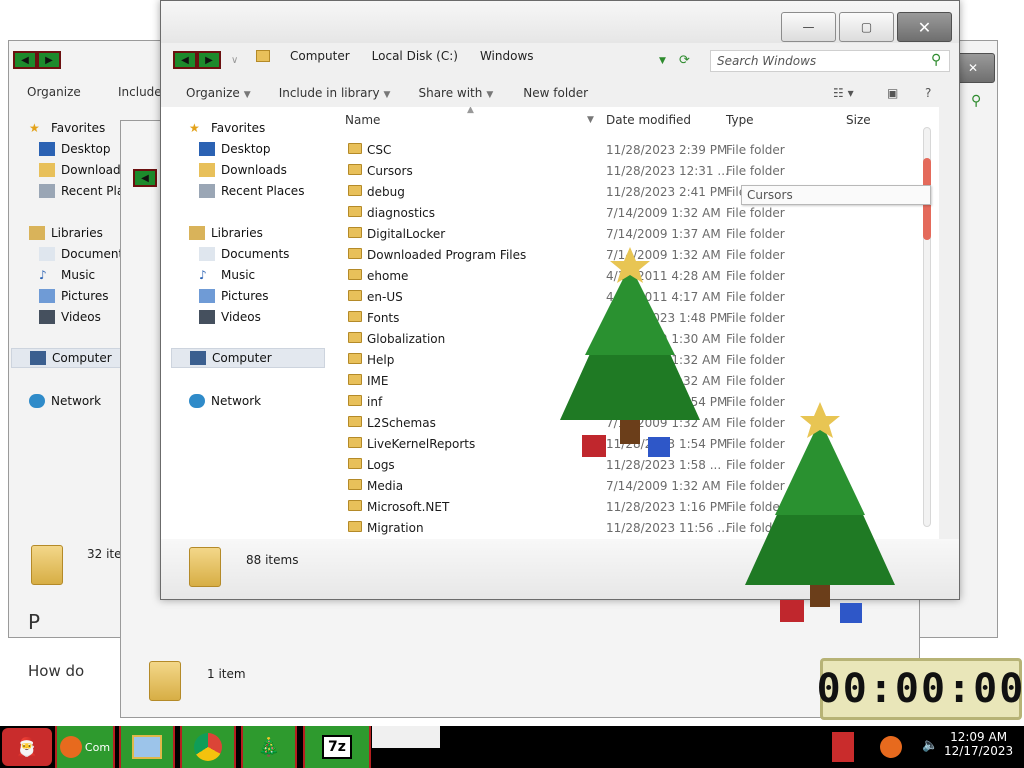  Describe the element at coordinates (858, 120) in the screenshot. I see `column-header-size: Size` at that location.